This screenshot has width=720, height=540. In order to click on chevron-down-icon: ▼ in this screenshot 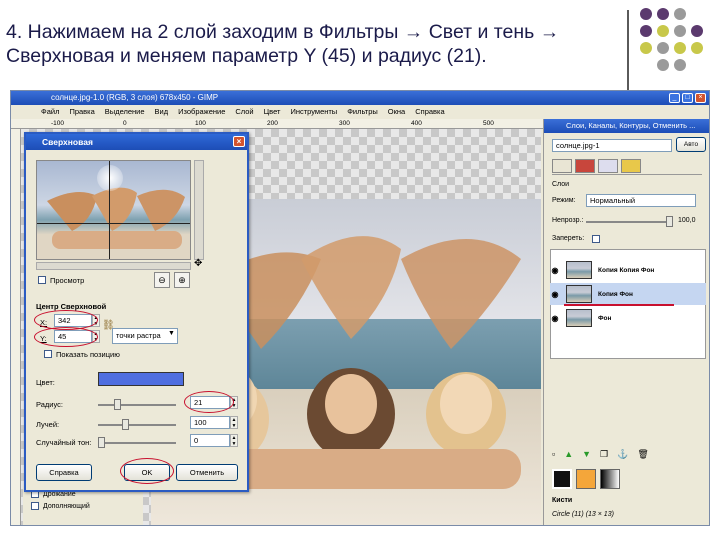, I will do `click(171, 333)`.